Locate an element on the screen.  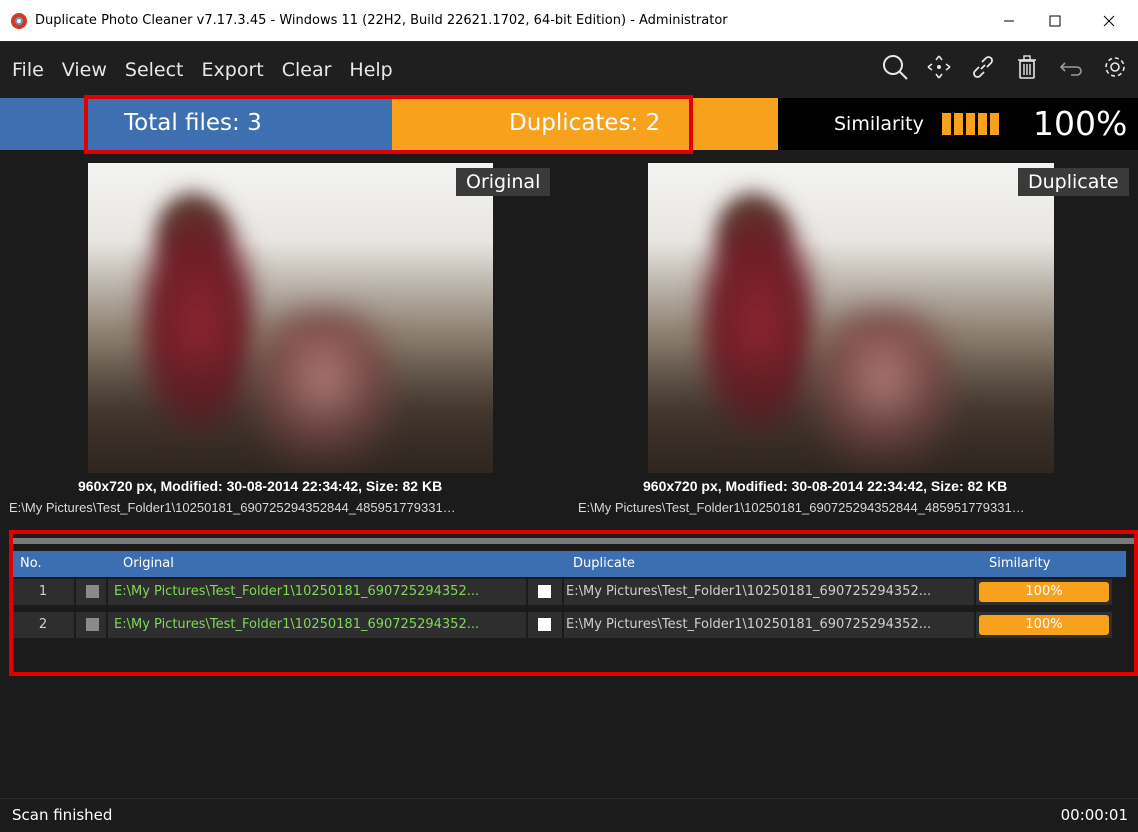
app-icon is located at coordinates (19, 20).